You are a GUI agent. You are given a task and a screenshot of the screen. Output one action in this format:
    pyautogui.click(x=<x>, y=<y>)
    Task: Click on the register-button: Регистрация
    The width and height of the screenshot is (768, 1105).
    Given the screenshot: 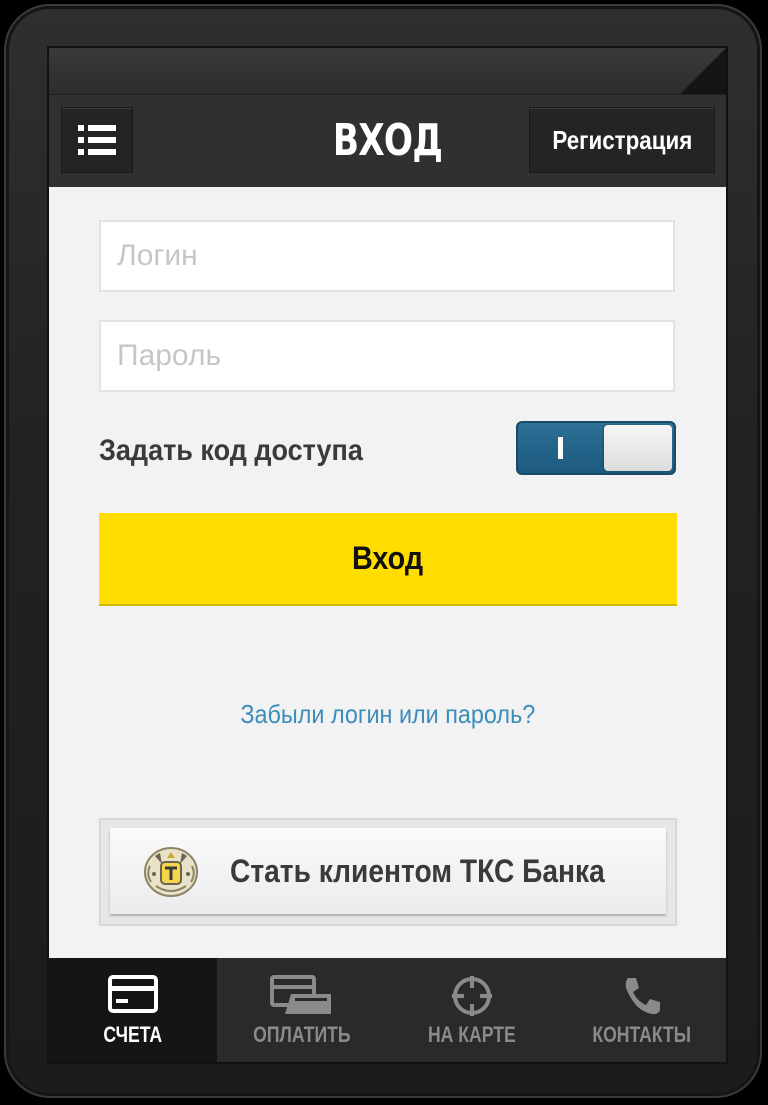 What is the action you would take?
    pyautogui.click(x=622, y=140)
    